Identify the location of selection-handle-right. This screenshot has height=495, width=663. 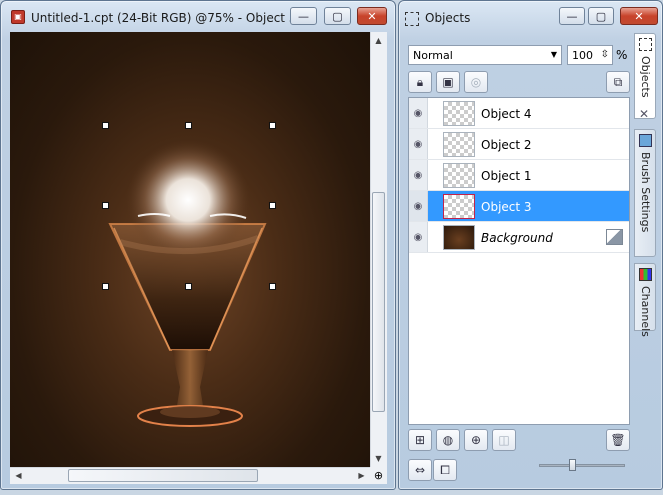
(272, 205).